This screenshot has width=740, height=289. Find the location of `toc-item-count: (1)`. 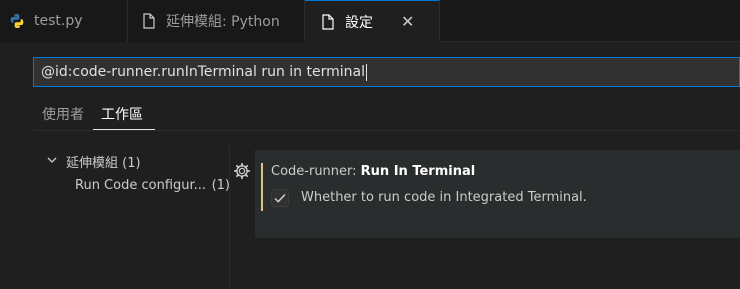

toc-item-count: (1) is located at coordinates (220, 185).